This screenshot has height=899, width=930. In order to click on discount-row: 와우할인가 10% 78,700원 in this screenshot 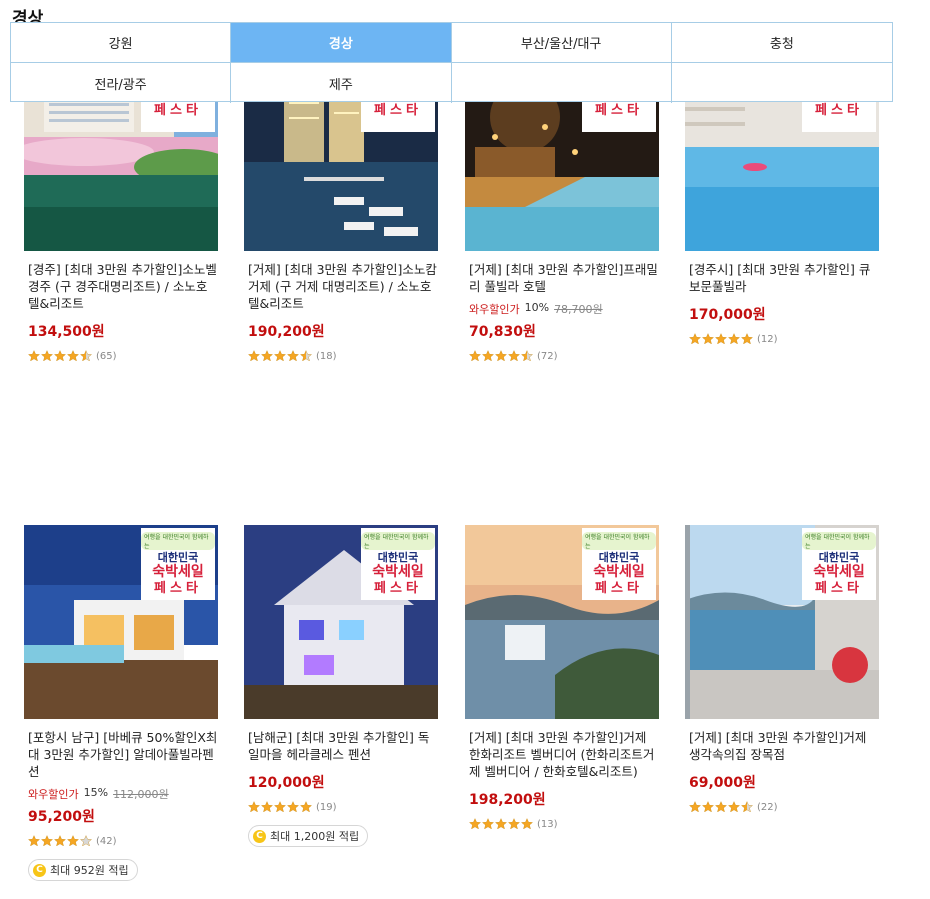, I will do `click(567, 309)`.